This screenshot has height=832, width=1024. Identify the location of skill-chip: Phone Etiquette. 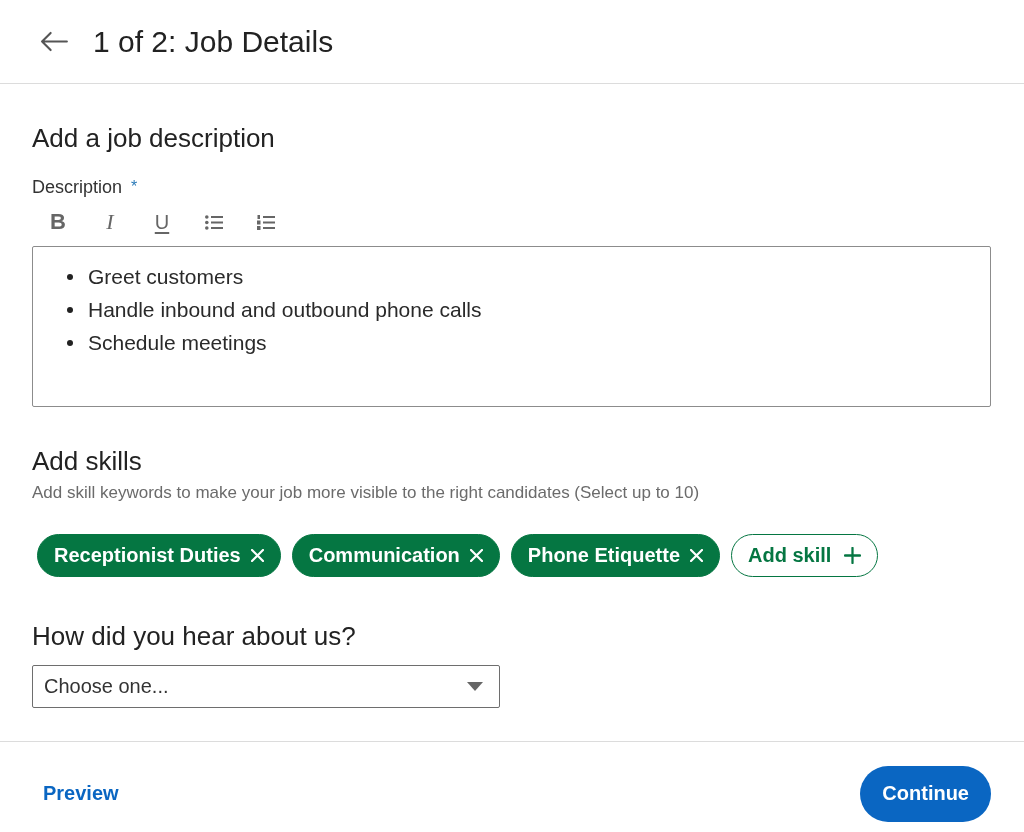
(615, 555).